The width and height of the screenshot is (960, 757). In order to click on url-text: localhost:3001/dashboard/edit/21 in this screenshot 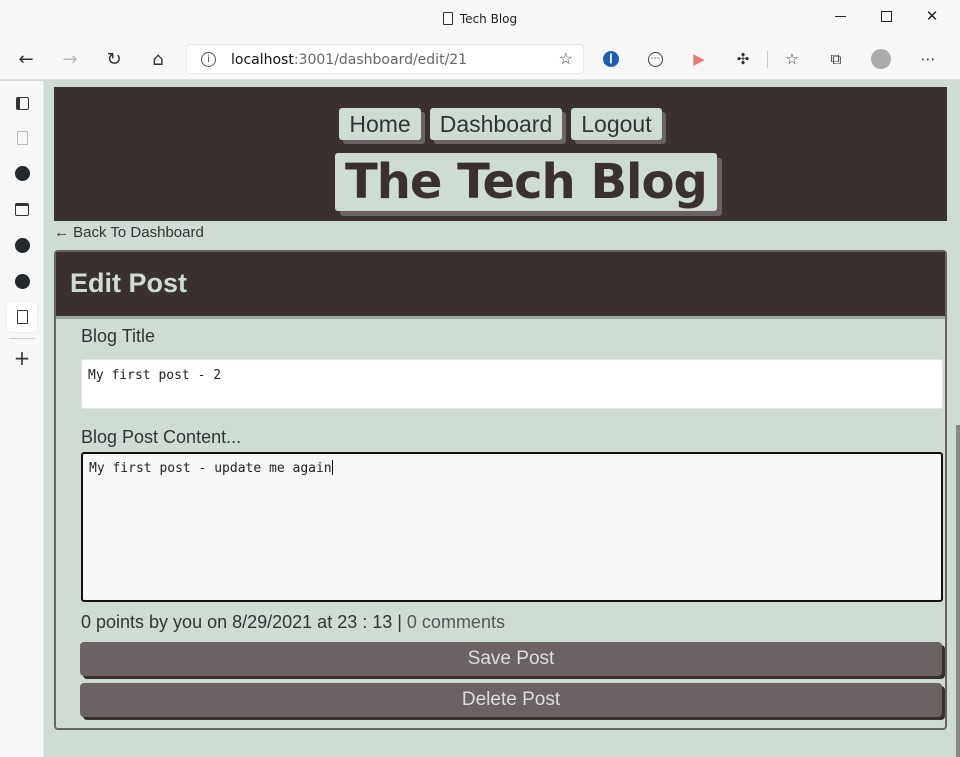, I will do `click(349, 60)`.